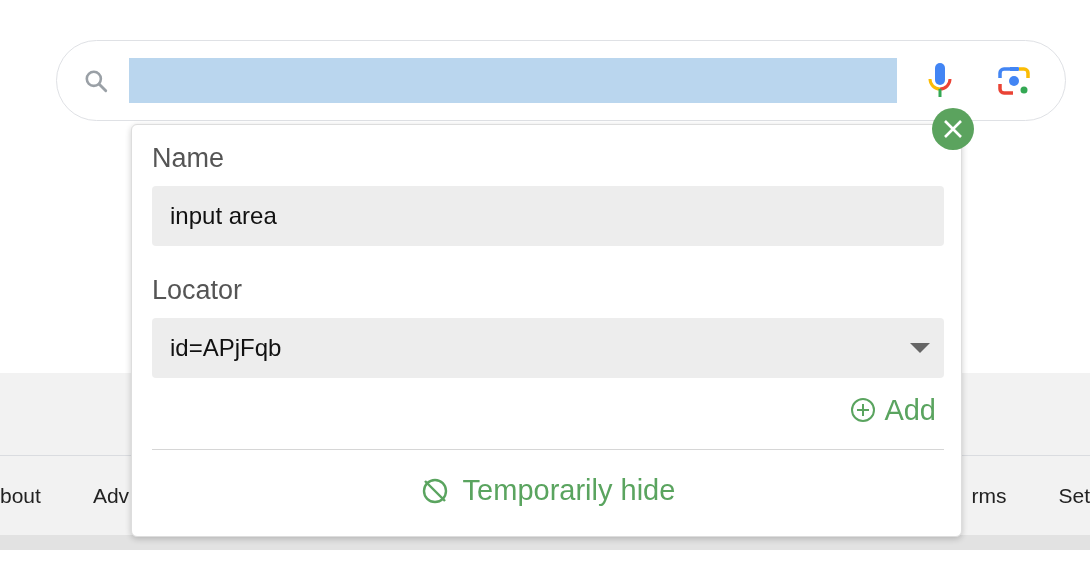 This screenshot has width=1090, height=572. I want to click on footer-link: Adv, so click(111, 495).